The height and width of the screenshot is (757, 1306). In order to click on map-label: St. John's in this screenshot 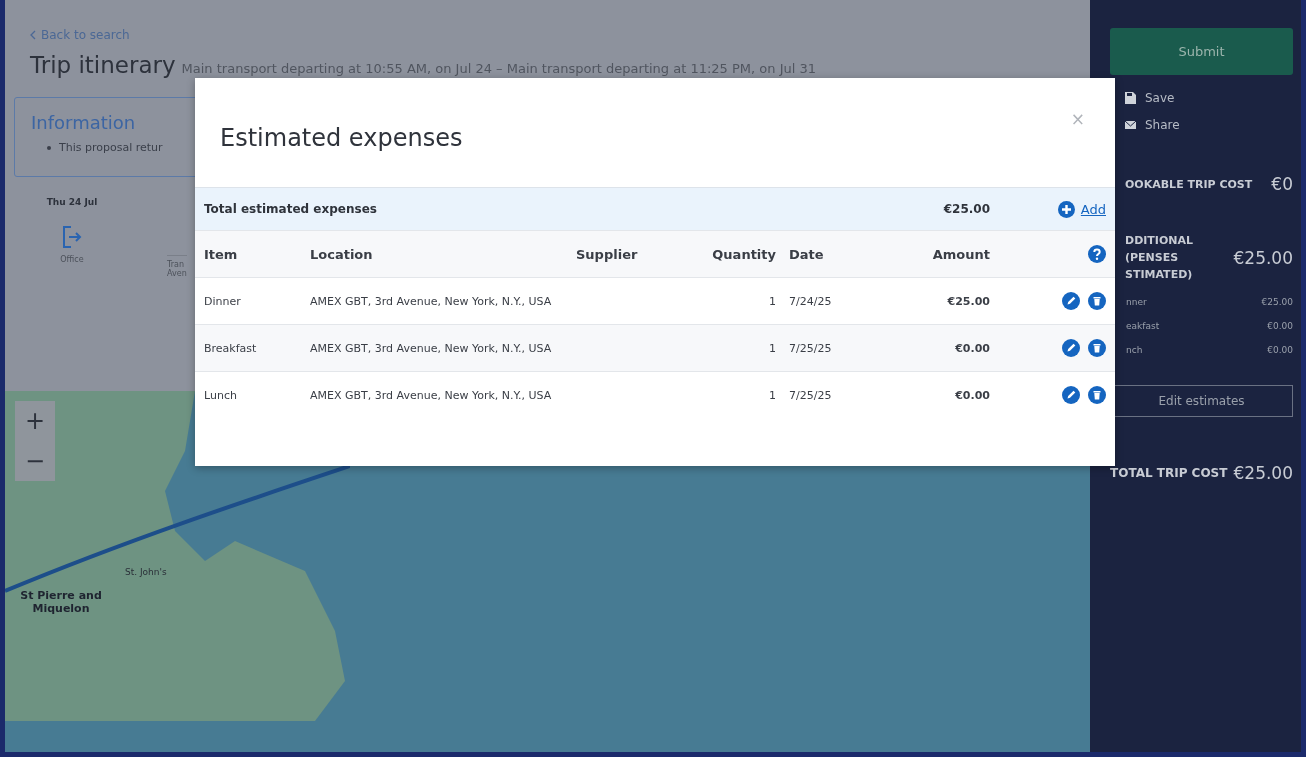, I will do `click(146, 572)`.